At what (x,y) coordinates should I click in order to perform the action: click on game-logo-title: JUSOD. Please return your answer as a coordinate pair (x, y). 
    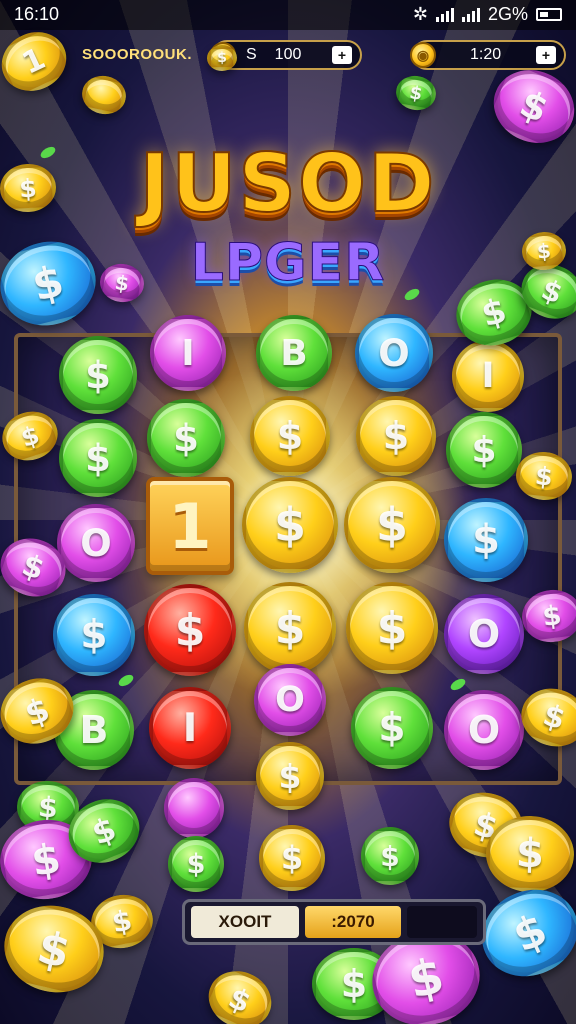
    Looking at the image, I should click on (288, 184).